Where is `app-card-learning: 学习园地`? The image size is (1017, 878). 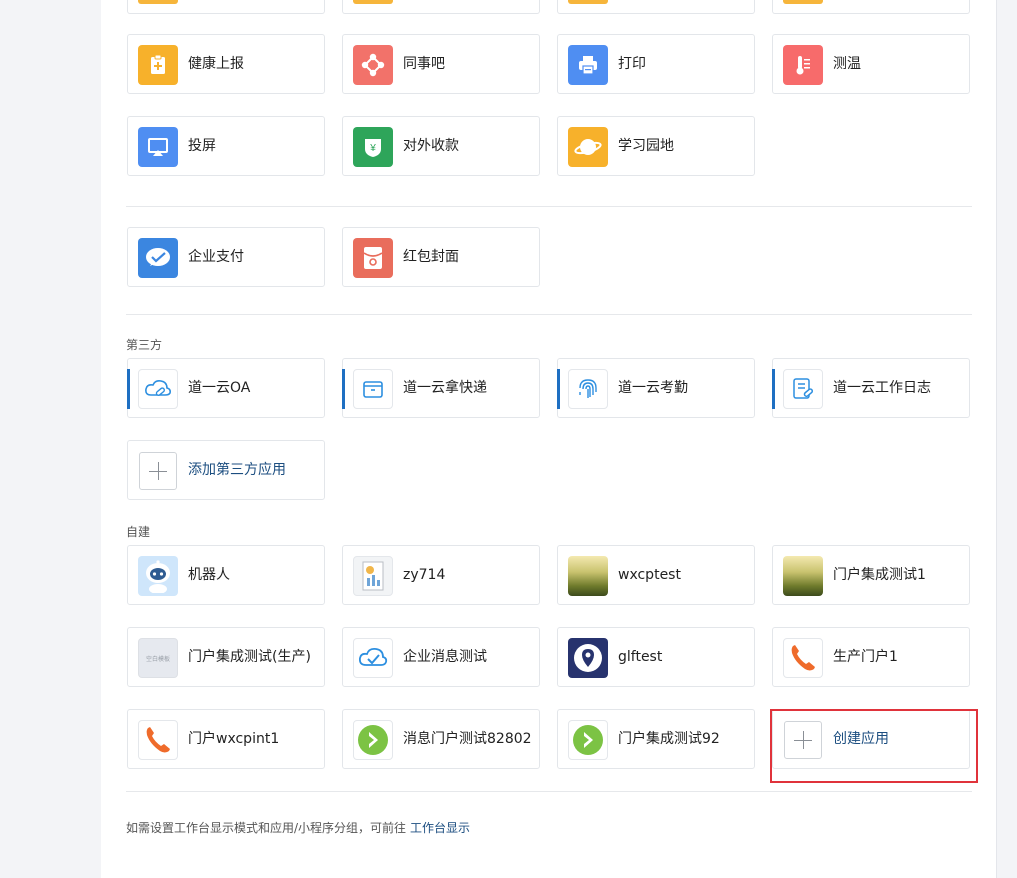
app-card-learning: 学习园地 is located at coordinates (656, 146).